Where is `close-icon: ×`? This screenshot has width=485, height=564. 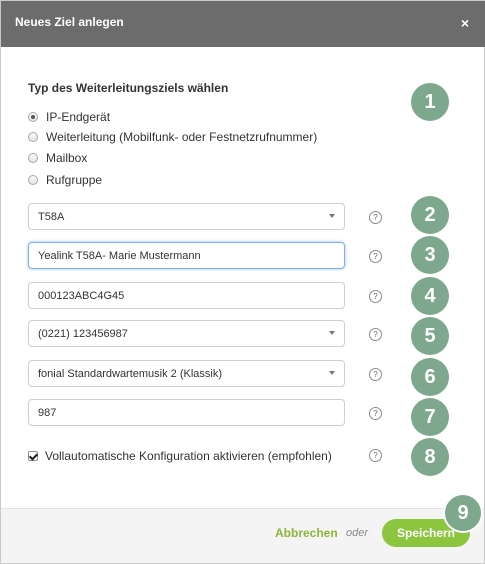 close-icon: × is located at coordinates (465, 23).